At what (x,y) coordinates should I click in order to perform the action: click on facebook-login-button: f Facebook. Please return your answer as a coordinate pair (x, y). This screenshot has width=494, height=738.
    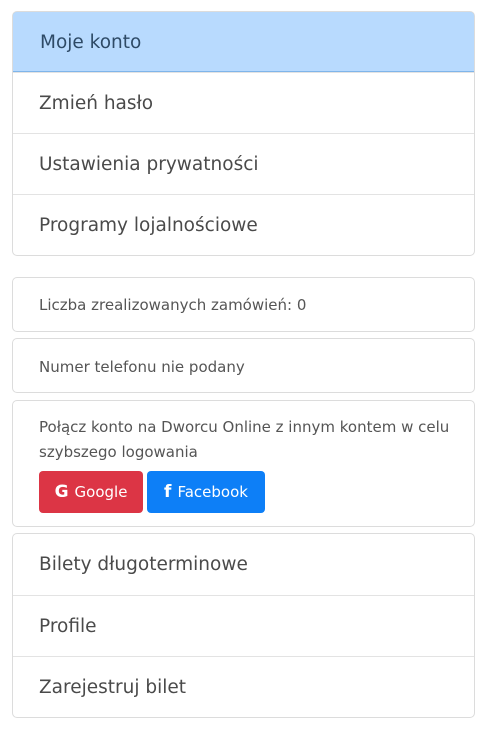
    Looking at the image, I should click on (206, 492).